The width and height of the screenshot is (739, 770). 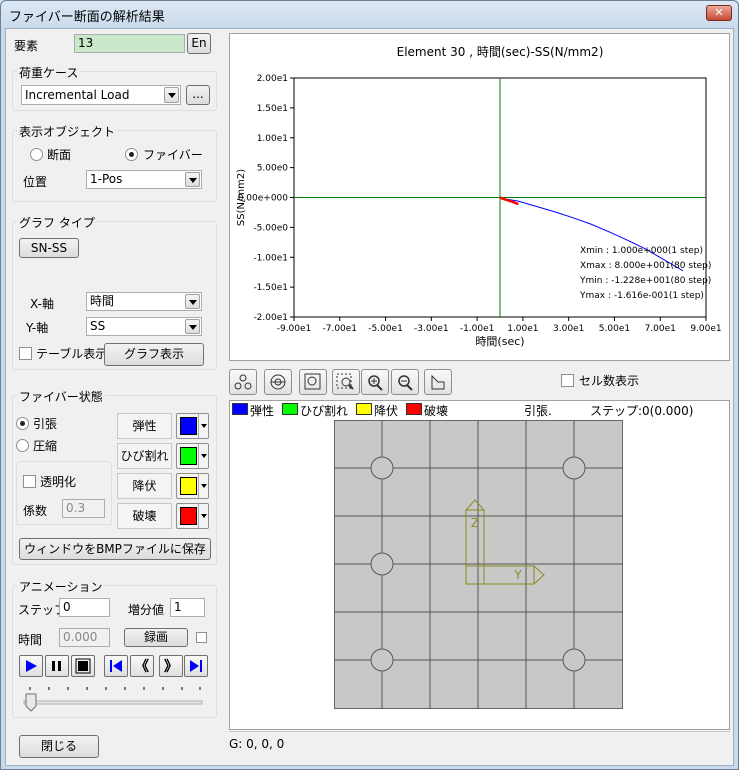 I want to click on fiber-radio-label: ファイバー, so click(x=173, y=155).